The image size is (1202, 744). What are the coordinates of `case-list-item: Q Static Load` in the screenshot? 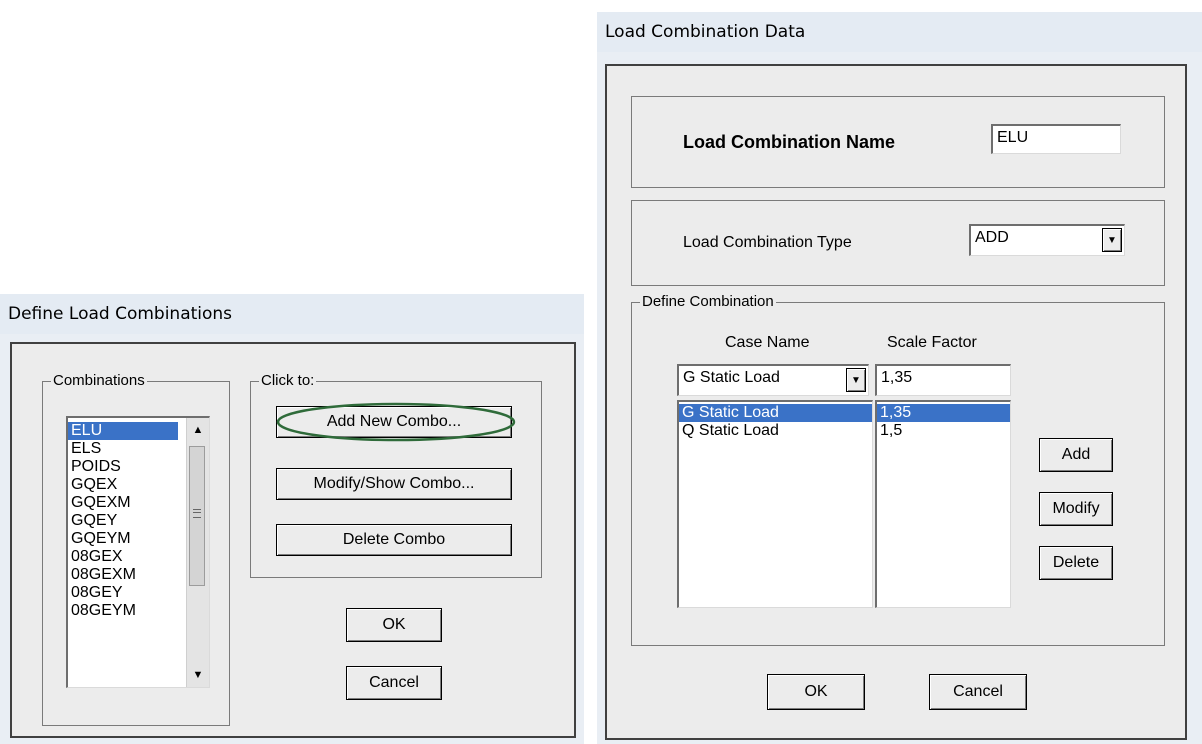 It's located at (775, 431).